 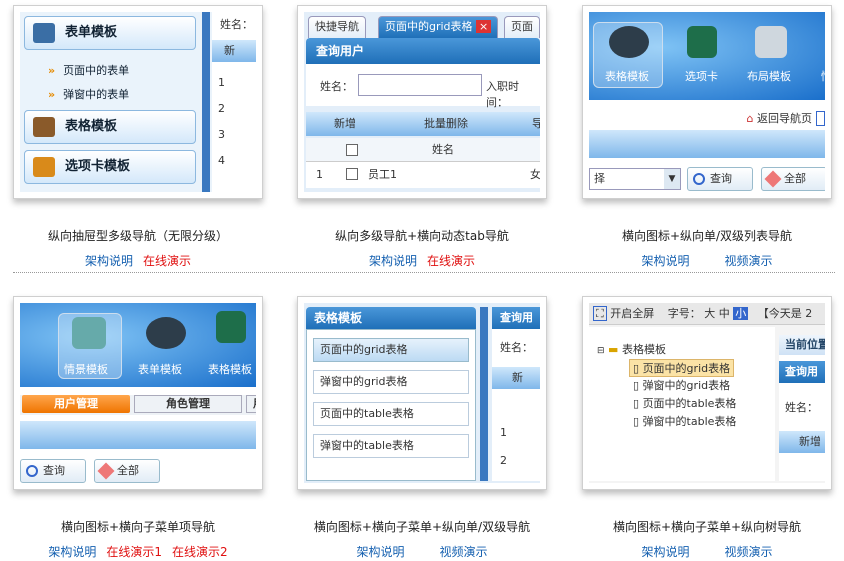 What do you see at coordinates (44, 127) in the screenshot?
I see `briefcase-icon` at bounding box center [44, 127].